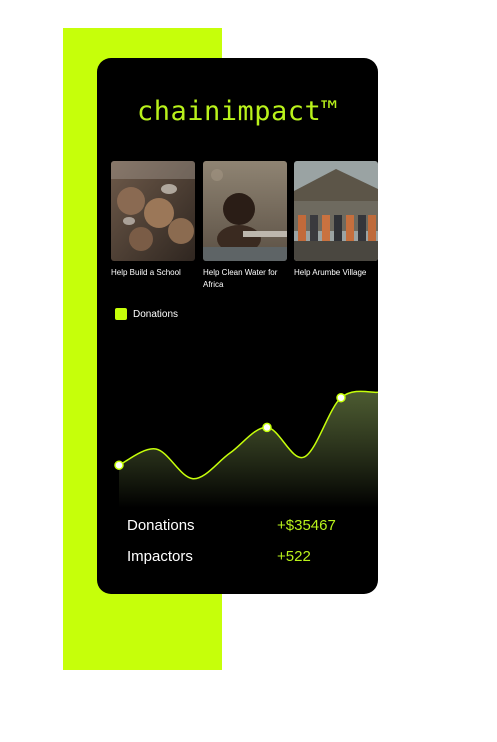 The image size is (497, 742). What do you see at coordinates (153, 211) in the screenshot?
I see `campaign-image-school` at bounding box center [153, 211].